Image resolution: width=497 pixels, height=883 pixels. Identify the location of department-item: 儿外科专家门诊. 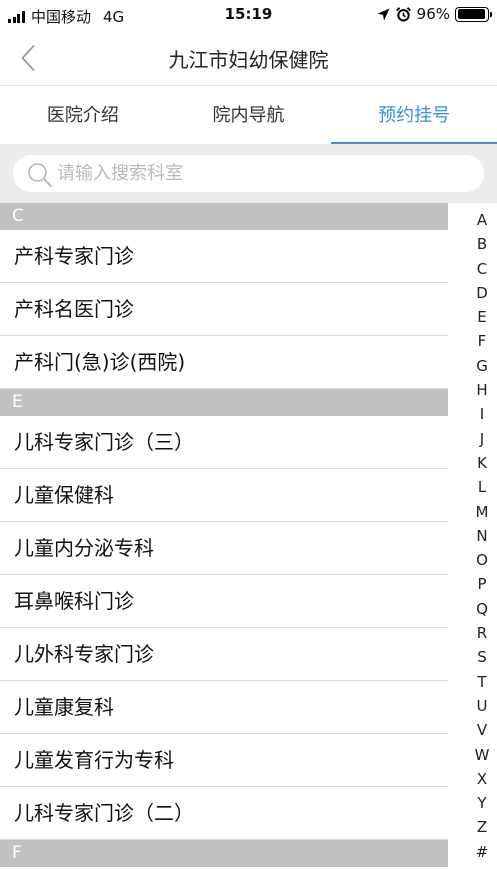
(224, 654).